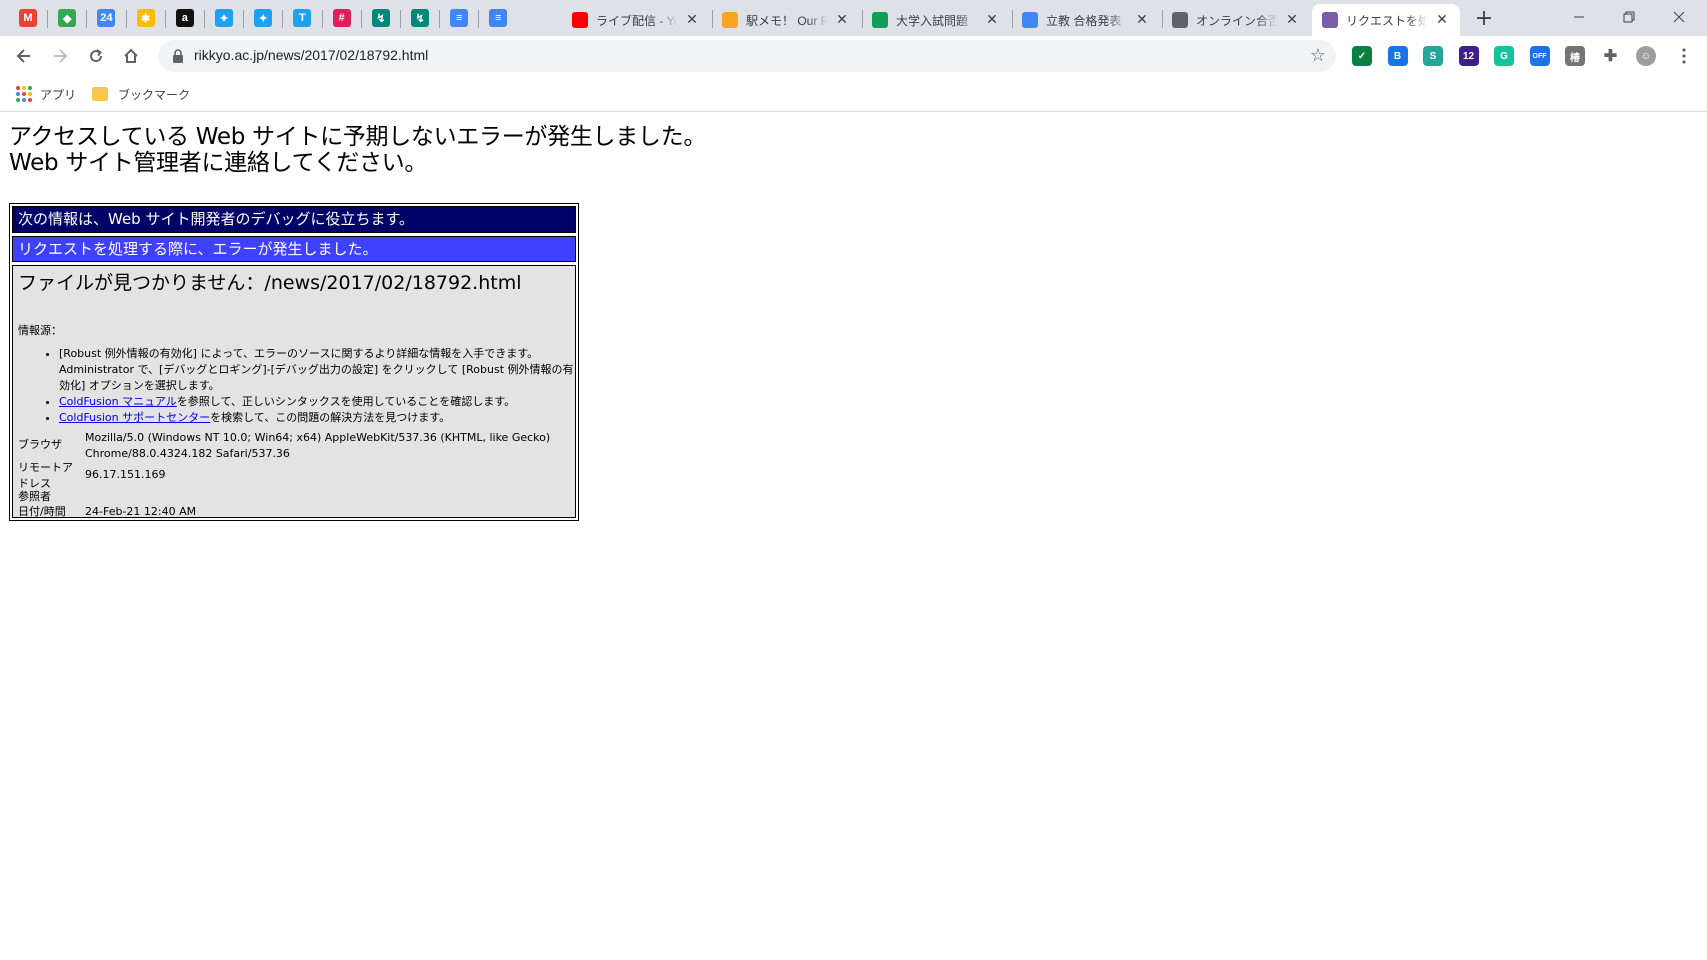 The height and width of the screenshot is (960, 1707). What do you see at coordinates (58, 94) in the screenshot?
I see `bookmark-apps-label: アプリ` at bounding box center [58, 94].